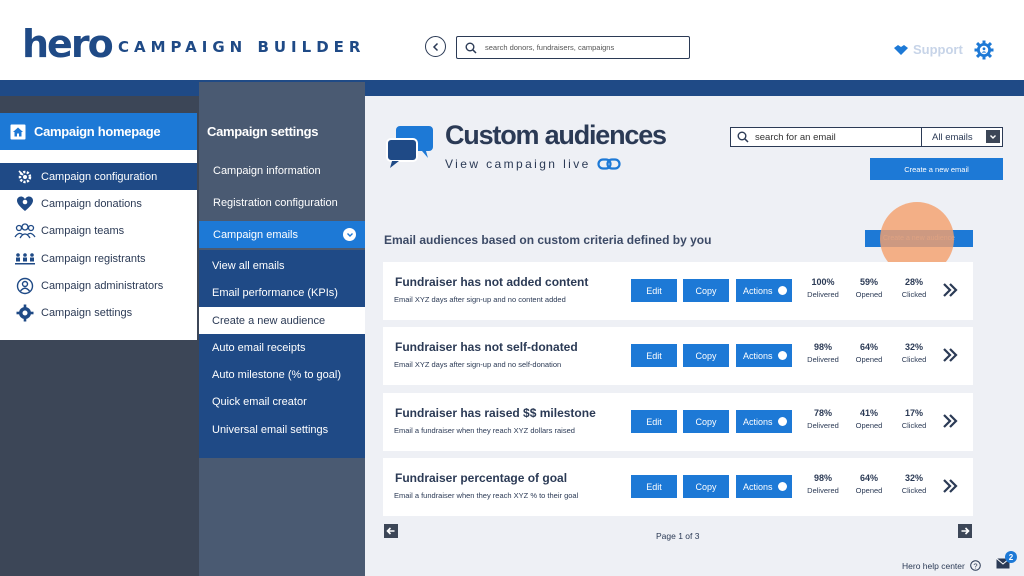  I want to click on sidebar-item-campaign-registrants: Campaign registrants, so click(98, 258).